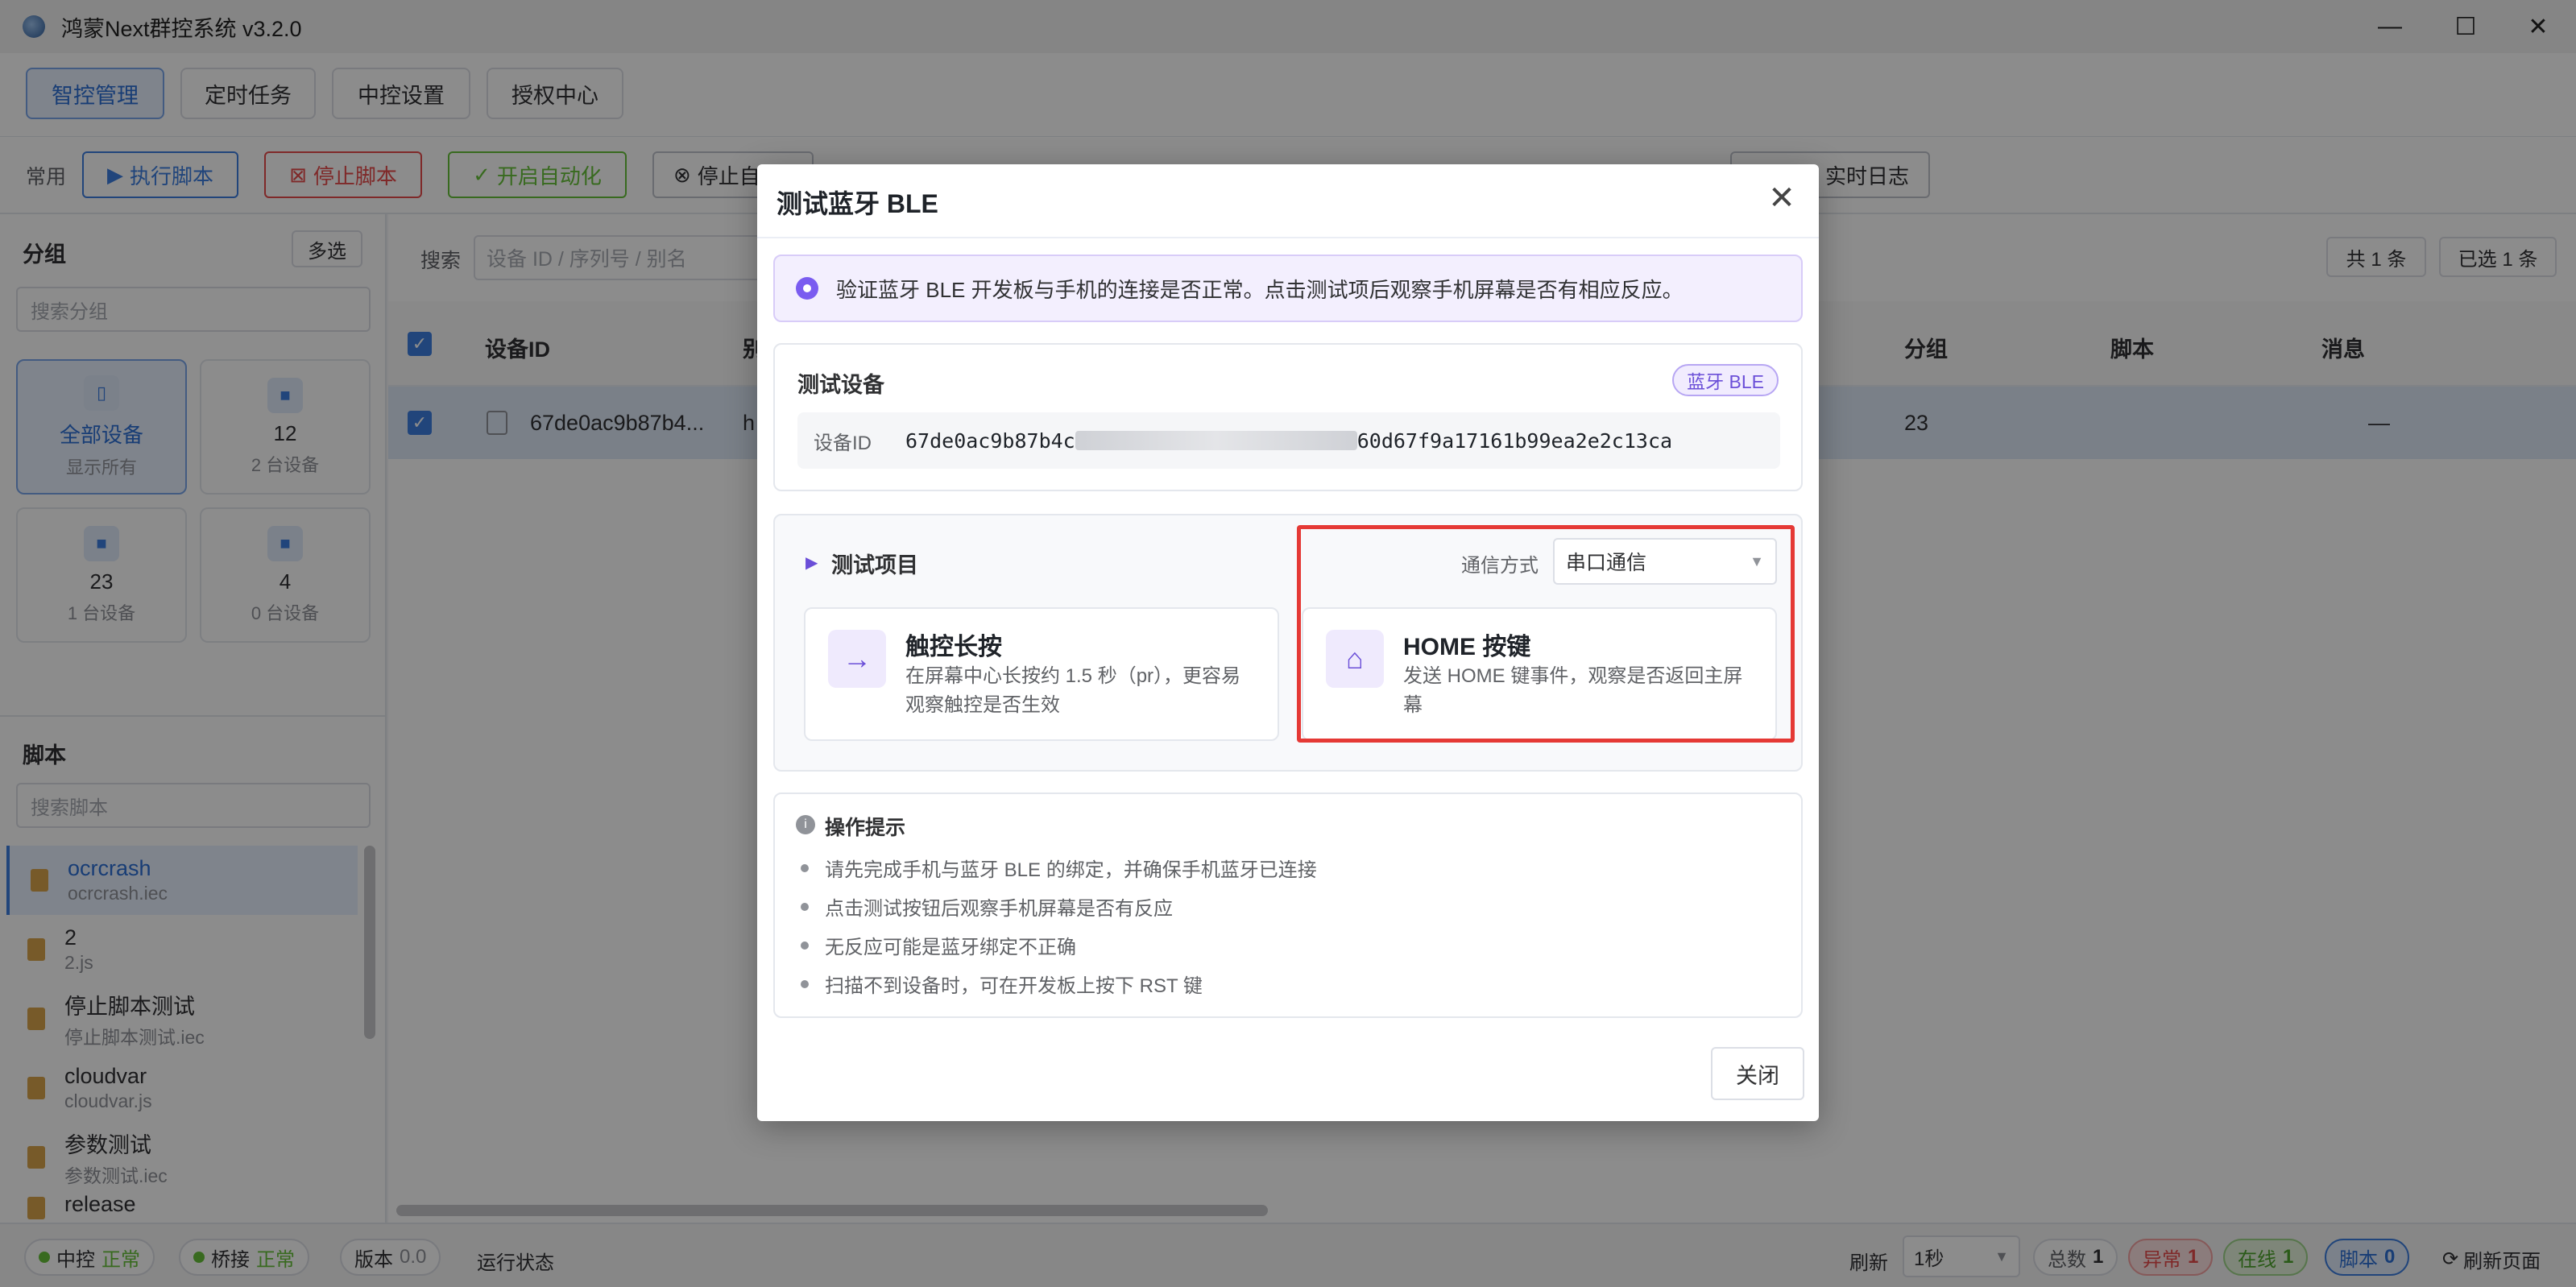 This screenshot has width=2576, height=1287. What do you see at coordinates (1514, 440) in the screenshot?
I see `device-id-end: 60d67f9a17161b99ea2e2c13ca` at bounding box center [1514, 440].